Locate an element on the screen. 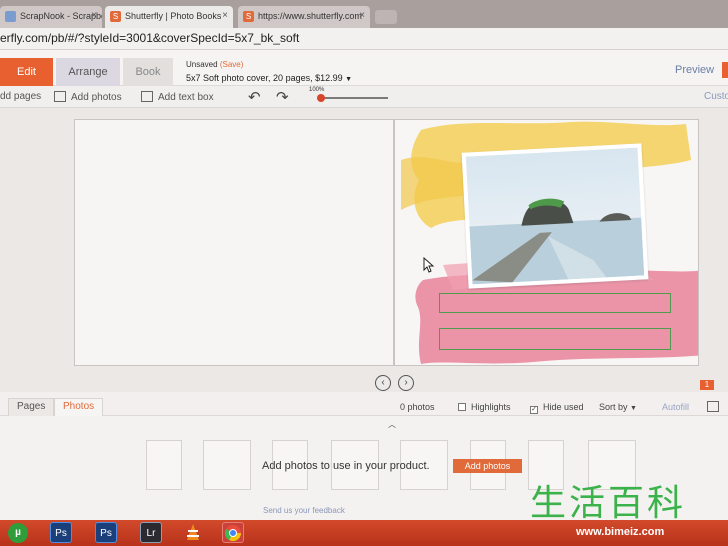  browser-tab-shutterfly: S Shutterfly | Photo Books × is located at coordinates (169, 17).